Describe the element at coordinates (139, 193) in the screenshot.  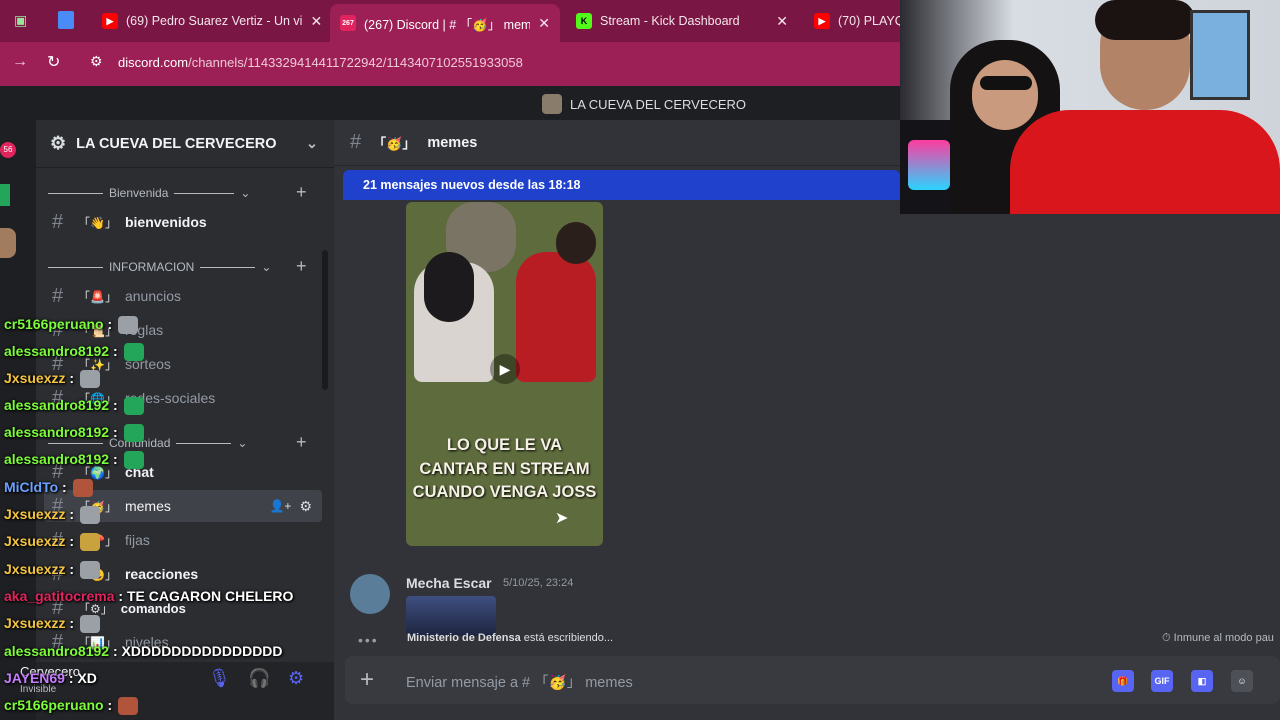
I see `category-label: Bienvenida` at that location.